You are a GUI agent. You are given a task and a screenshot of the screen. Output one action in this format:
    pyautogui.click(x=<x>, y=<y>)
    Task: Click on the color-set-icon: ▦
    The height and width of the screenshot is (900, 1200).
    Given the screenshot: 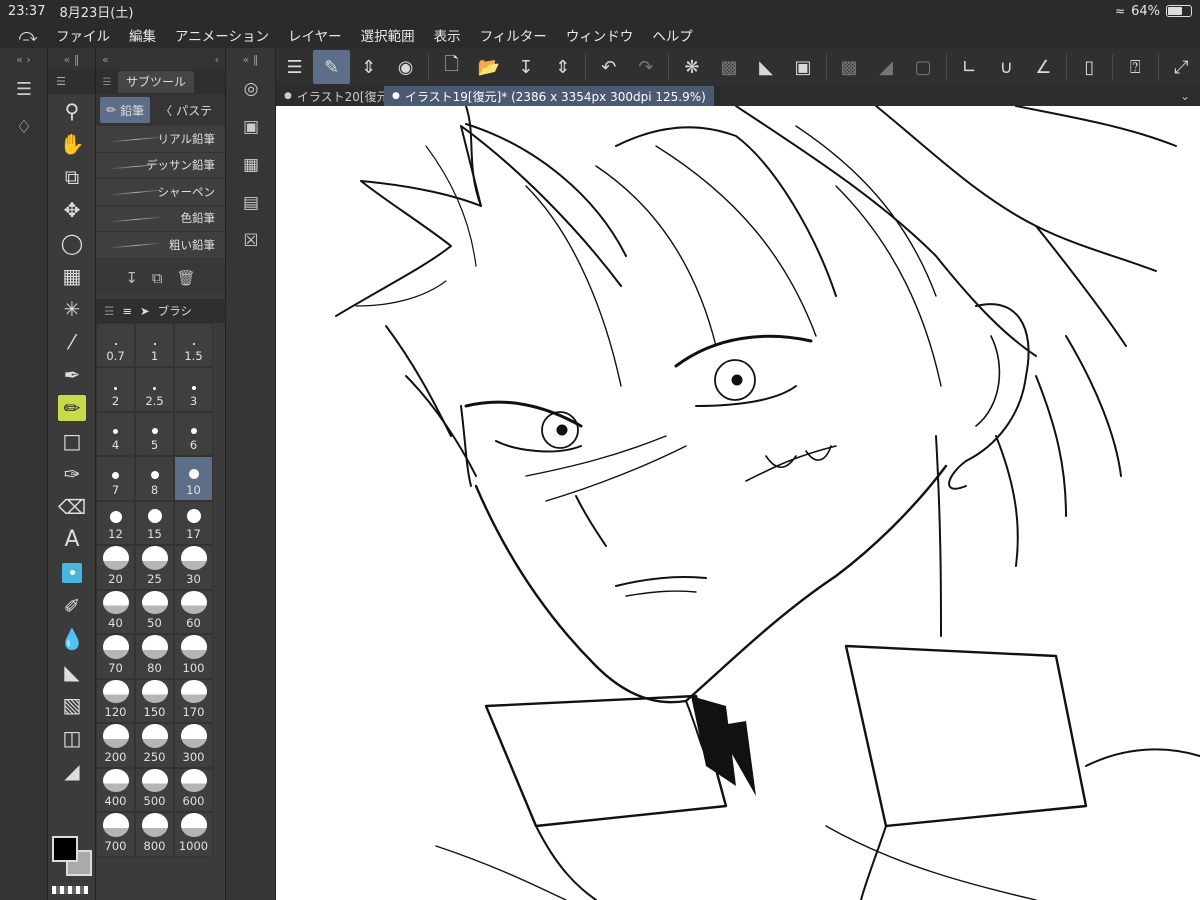 What is the action you would take?
    pyautogui.click(x=251, y=165)
    